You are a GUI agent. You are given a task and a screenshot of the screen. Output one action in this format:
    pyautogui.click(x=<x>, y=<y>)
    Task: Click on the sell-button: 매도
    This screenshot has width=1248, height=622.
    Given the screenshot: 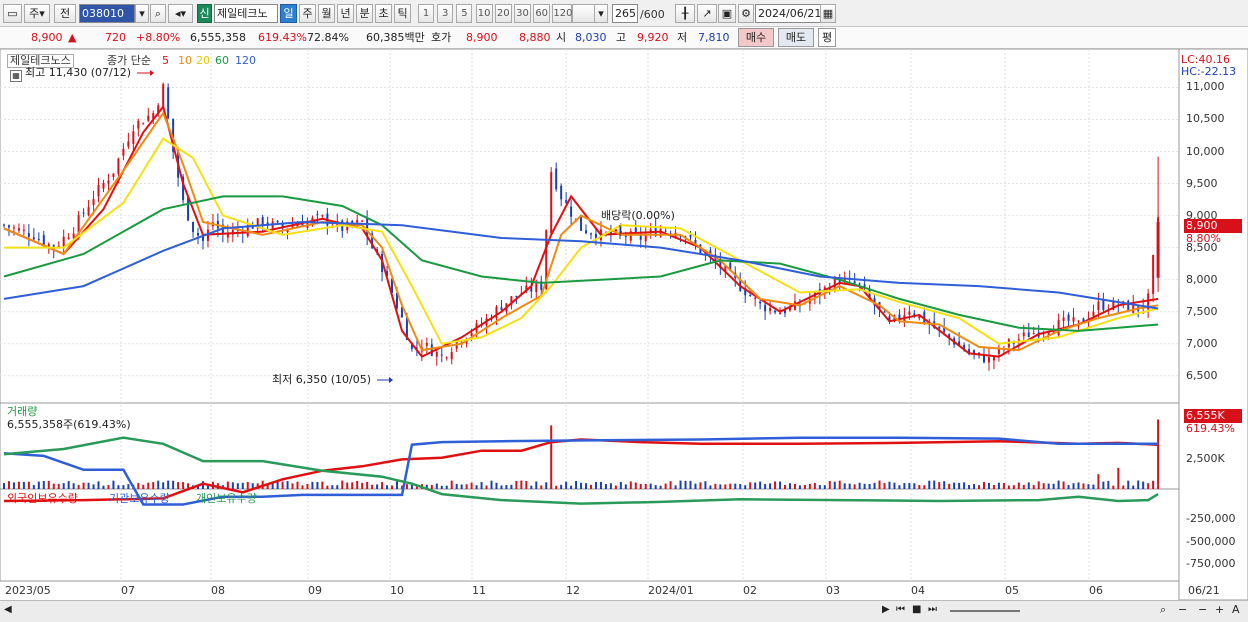 What is the action you would take?
    pyautogui.click(x=796, y=37)
    